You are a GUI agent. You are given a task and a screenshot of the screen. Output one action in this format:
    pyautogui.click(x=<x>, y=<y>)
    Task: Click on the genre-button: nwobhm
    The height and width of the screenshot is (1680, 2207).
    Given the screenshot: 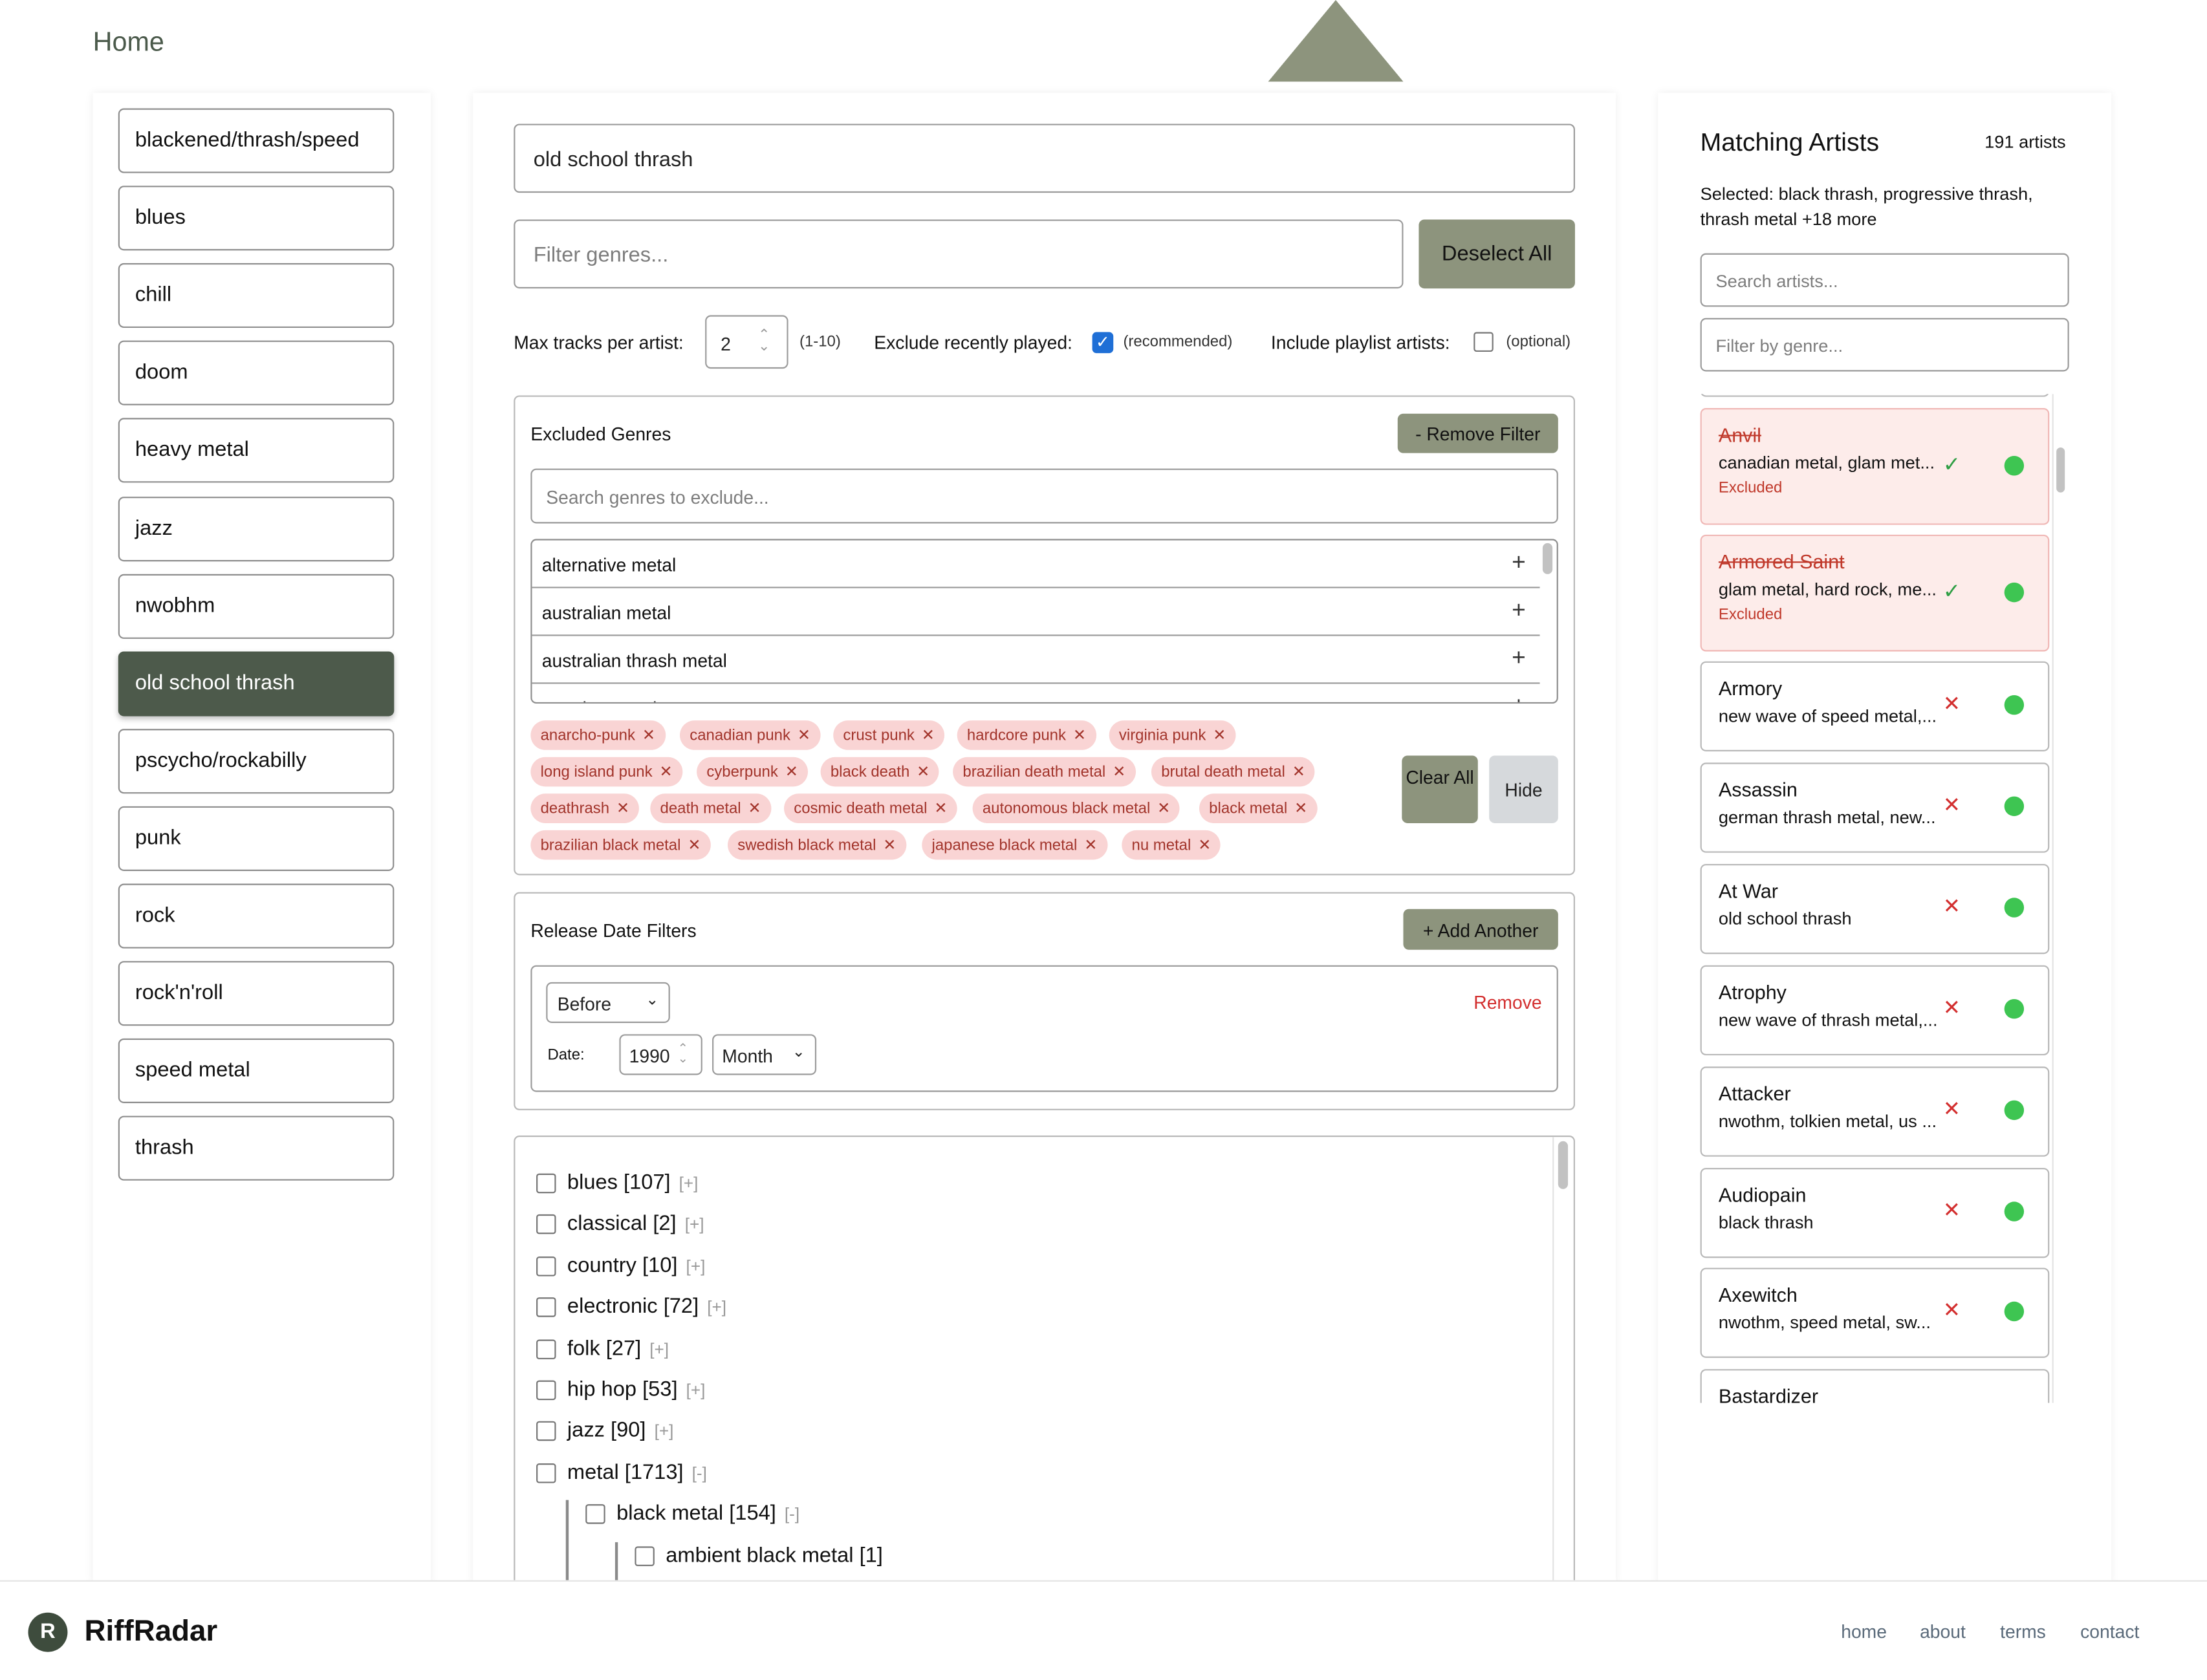 What is the action you would take?
    pyautogui.click(x=256, y=606)
    